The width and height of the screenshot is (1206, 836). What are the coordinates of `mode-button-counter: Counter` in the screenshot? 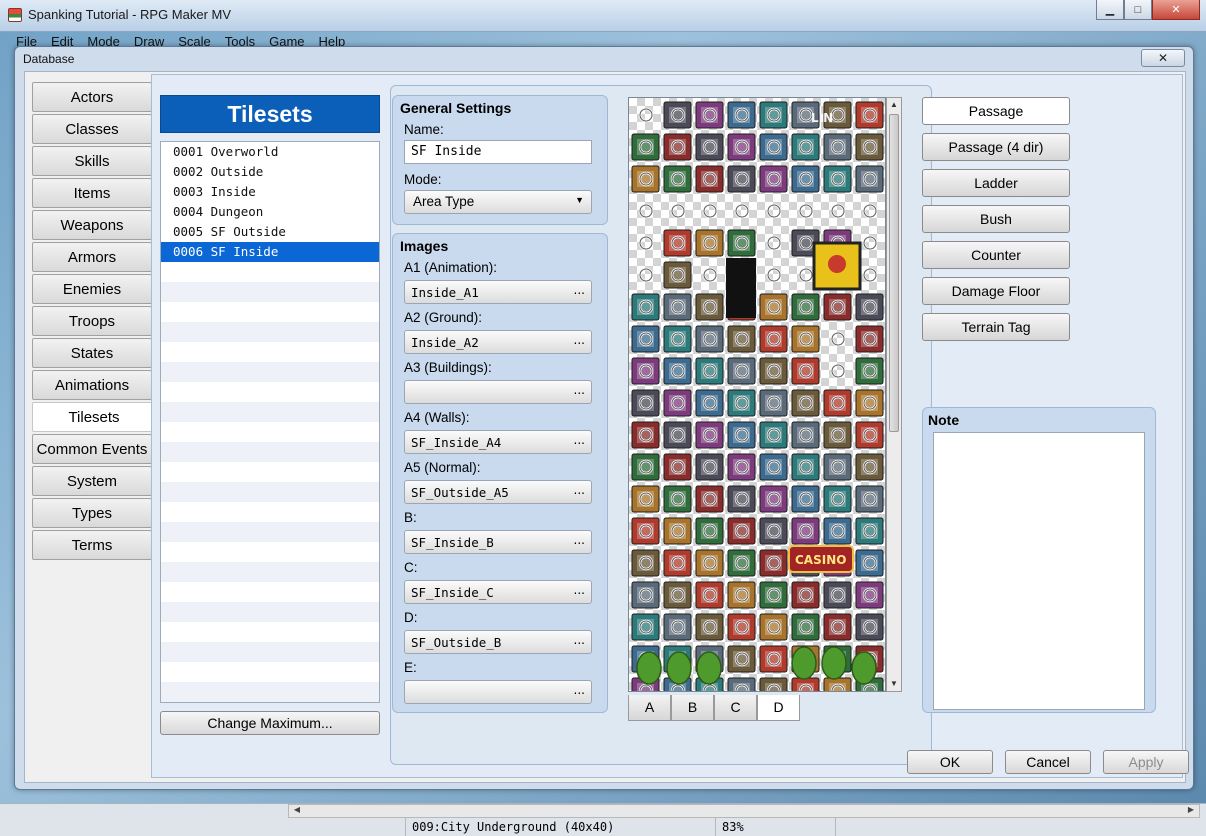 It's located at (996, 255).